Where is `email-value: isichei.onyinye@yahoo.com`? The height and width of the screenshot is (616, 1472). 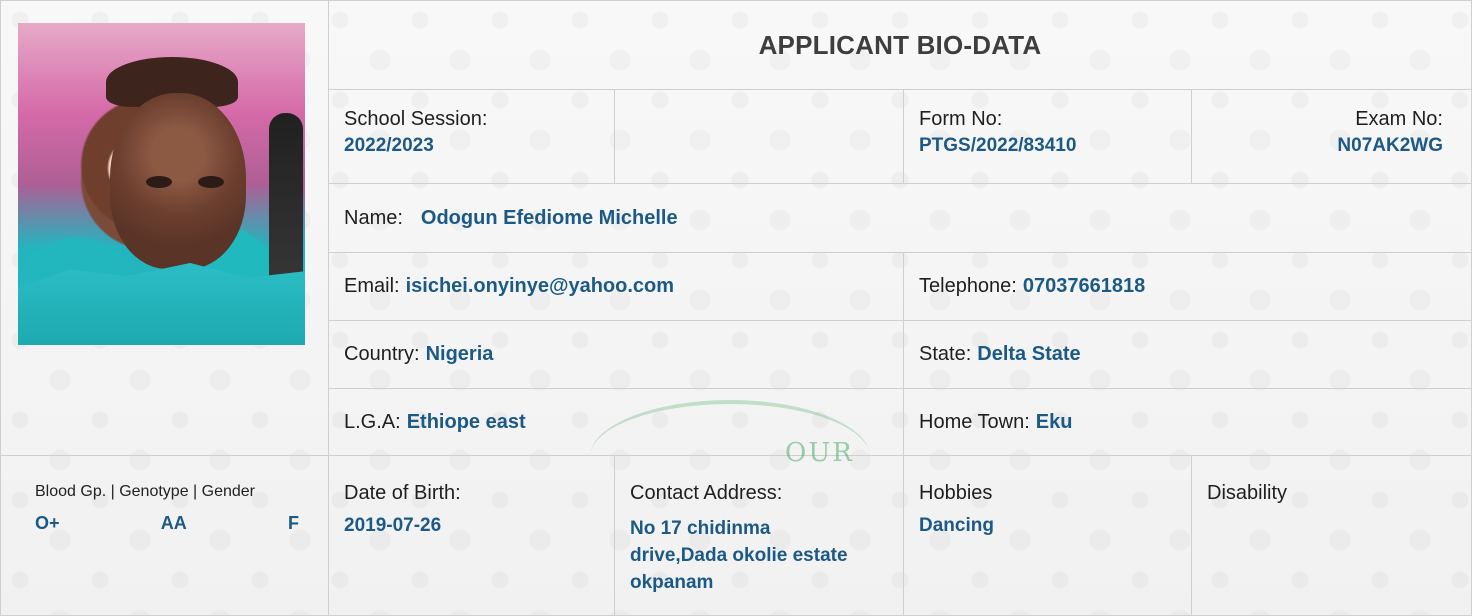
email-value: isichei.onyinye@yahoo.com is located at coordinates (540, 286).